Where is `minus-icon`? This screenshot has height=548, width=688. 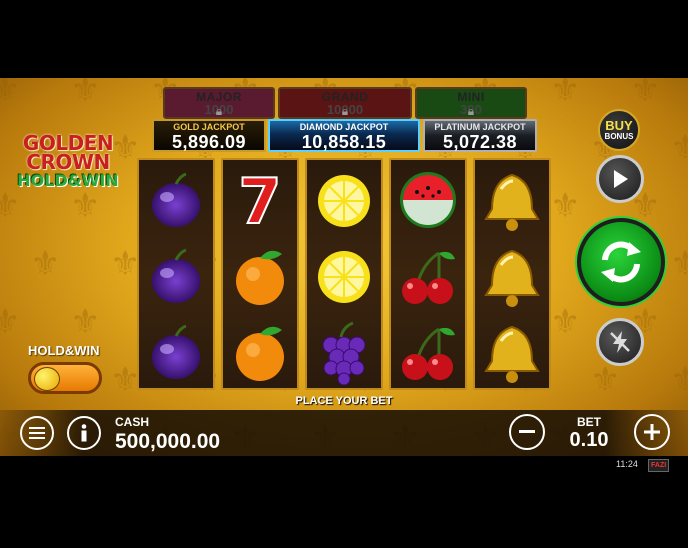
minus-icon is located at coordinates (527, 431).